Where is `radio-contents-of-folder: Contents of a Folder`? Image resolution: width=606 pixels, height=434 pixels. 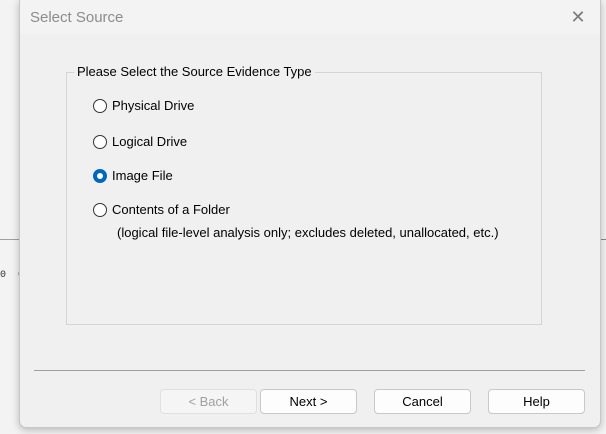
radio-contents-of-folder: Contents of a Folder is located at coordinates (161, 209).